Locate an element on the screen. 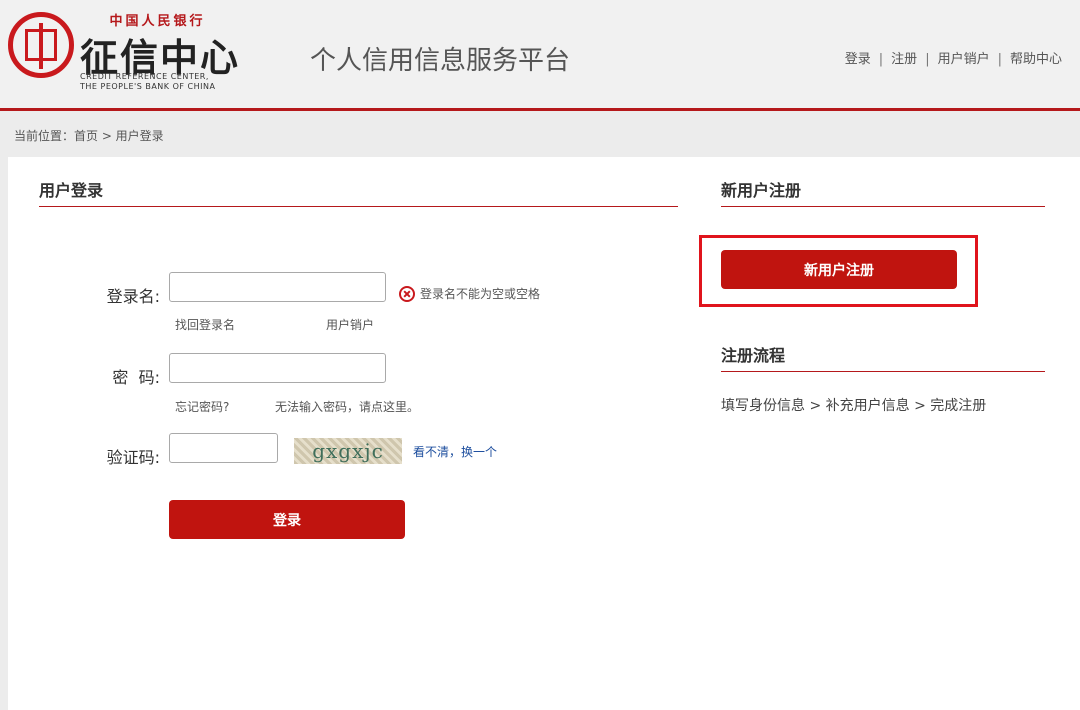 This screenshot has height=710, width=1080. forgot-password-link: 忘记密码? is located at coordinates (202, 406).